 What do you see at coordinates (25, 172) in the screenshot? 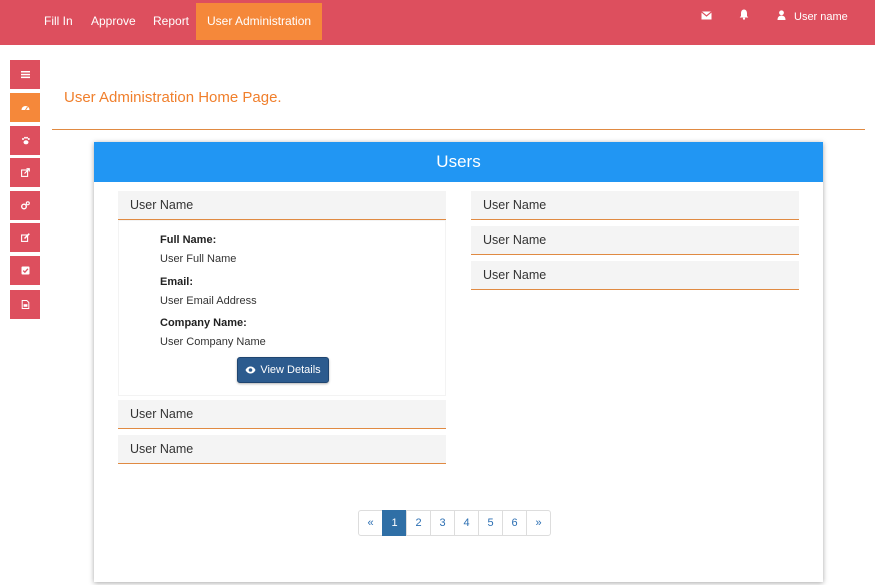
I see `external-link-icon` at bounding box center [25, 172].